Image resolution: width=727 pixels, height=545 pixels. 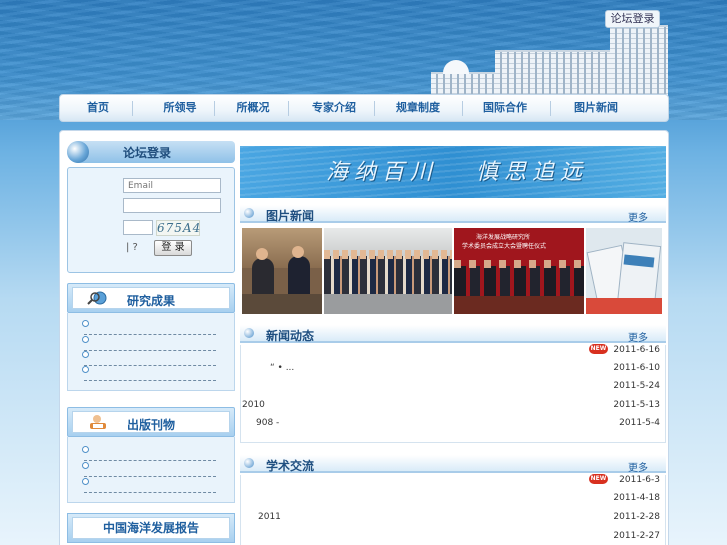 I want to click on building-dome, so click(x=456, y=67).